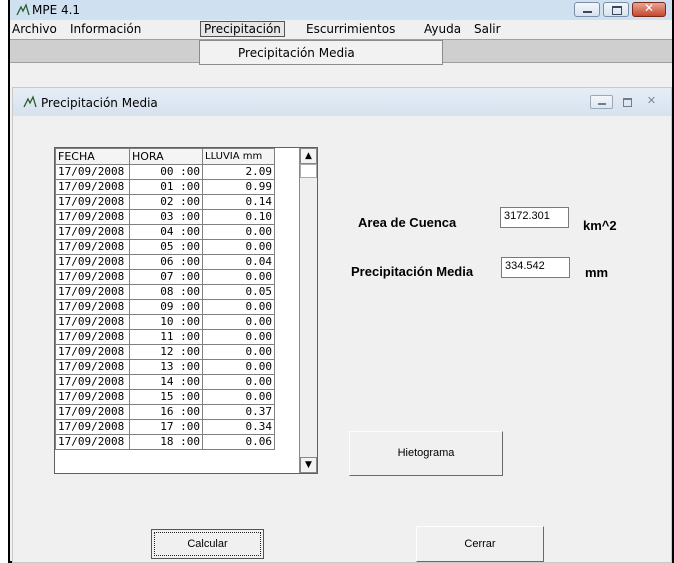 The height and width of the screenshot is (563, 674). What do you see at coordinates (238, 412) in the screenshot?
I see `cell-lluvia: 0.37` at bounding box center [238, 412].